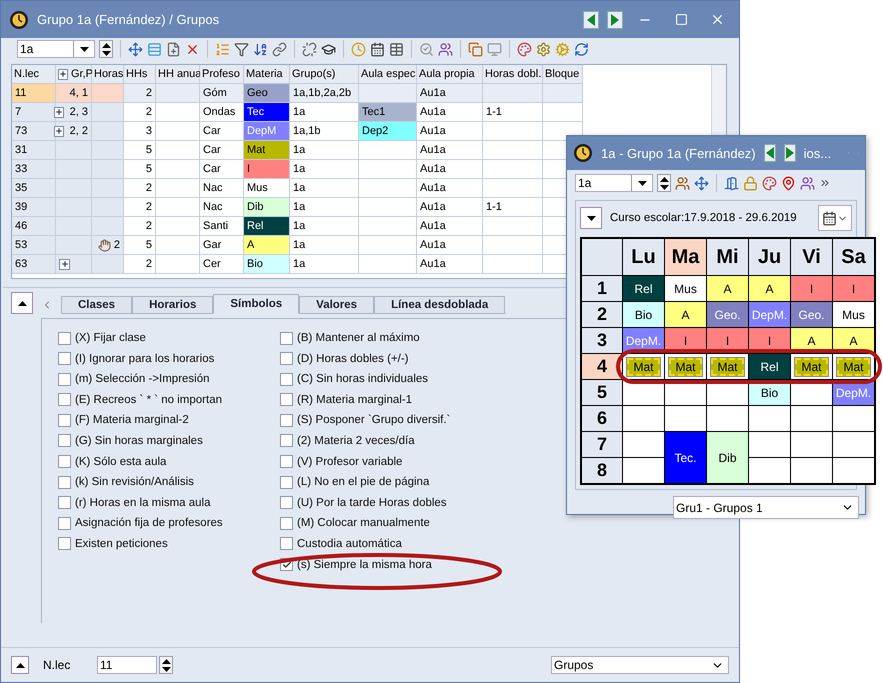 The width and height of the screenshot is (883, 683). I want to click on new-page-icon, so click(173, 49).